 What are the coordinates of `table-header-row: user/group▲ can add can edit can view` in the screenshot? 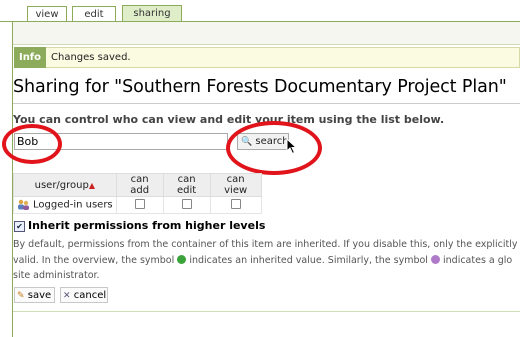 It's located at (137, 185).